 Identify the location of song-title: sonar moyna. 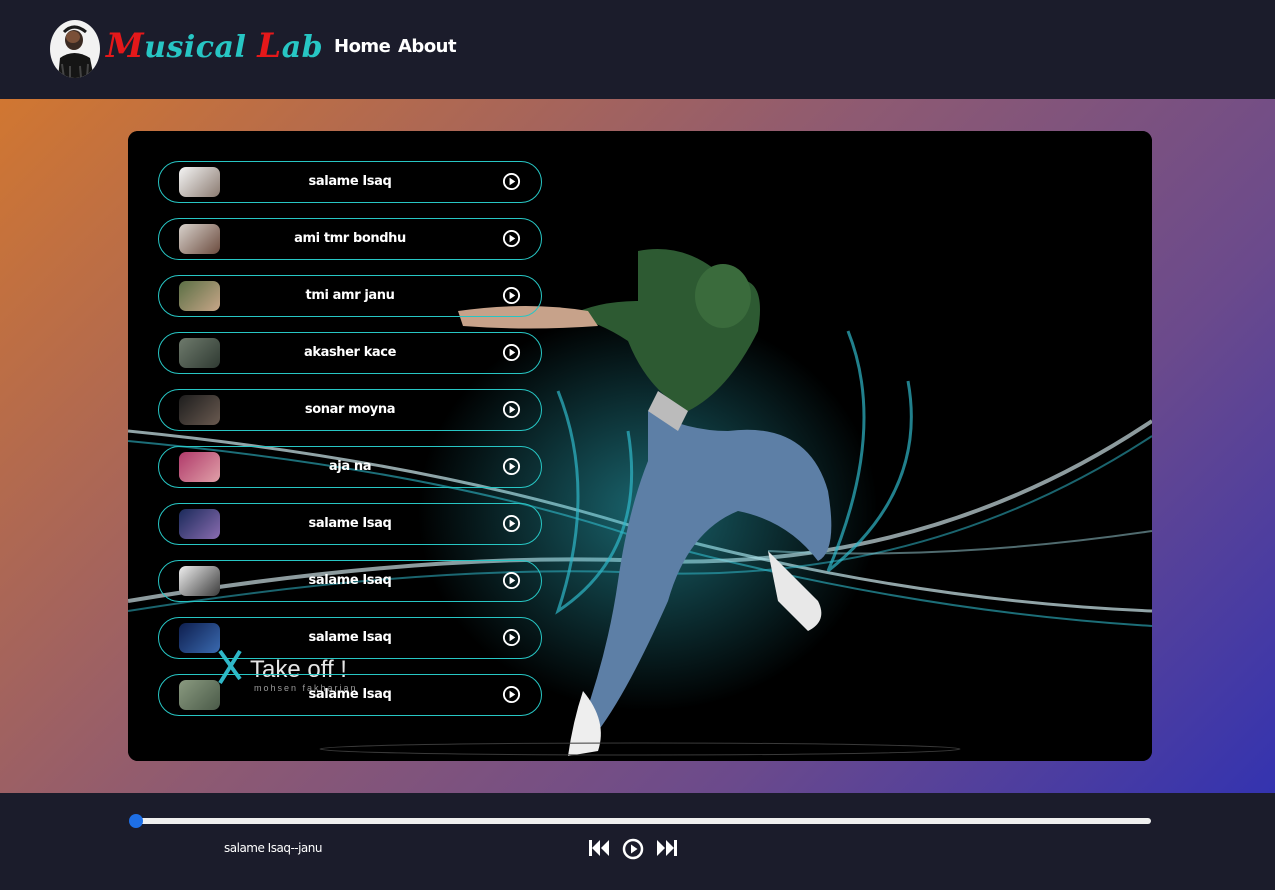
(350, 409).